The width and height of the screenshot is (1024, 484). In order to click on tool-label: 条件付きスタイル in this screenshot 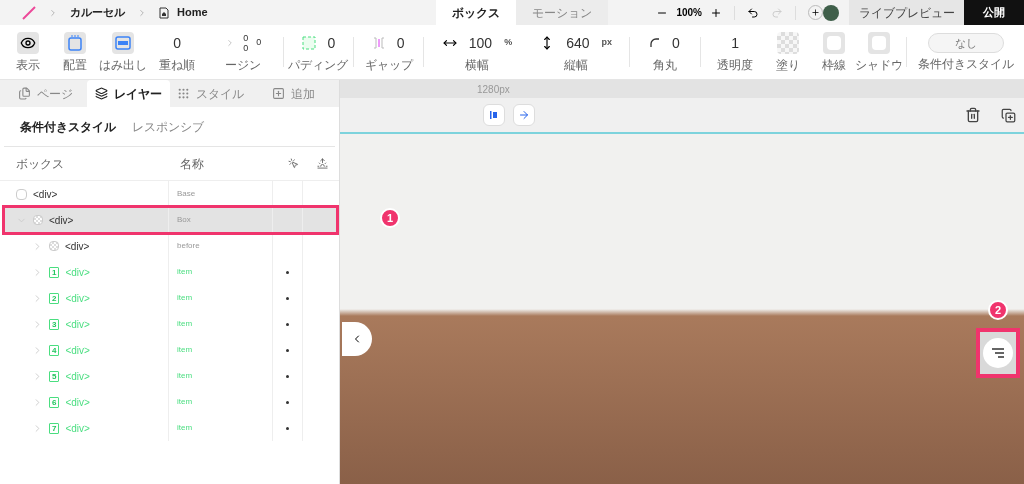, I will do `click(965, 64)`.